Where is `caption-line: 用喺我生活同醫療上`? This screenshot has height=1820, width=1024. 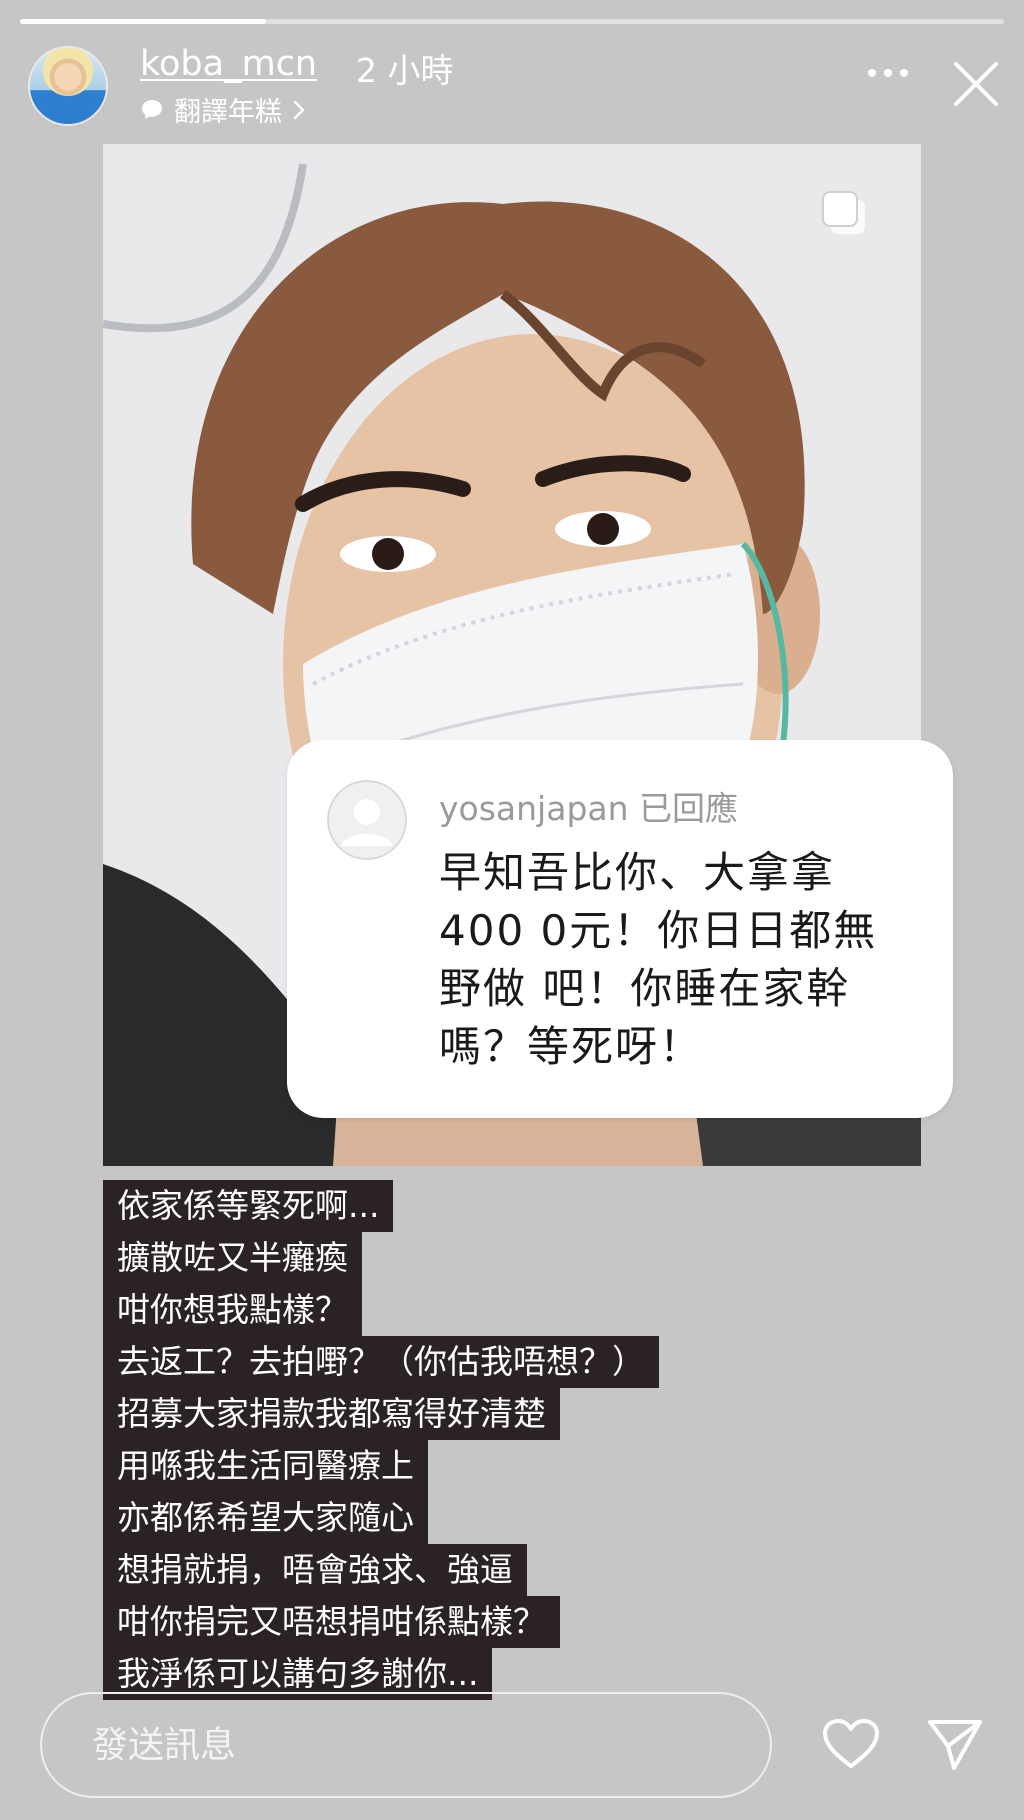 caption-line: 用喺我生活同醫療上 is located at coordinates (265, 1466).